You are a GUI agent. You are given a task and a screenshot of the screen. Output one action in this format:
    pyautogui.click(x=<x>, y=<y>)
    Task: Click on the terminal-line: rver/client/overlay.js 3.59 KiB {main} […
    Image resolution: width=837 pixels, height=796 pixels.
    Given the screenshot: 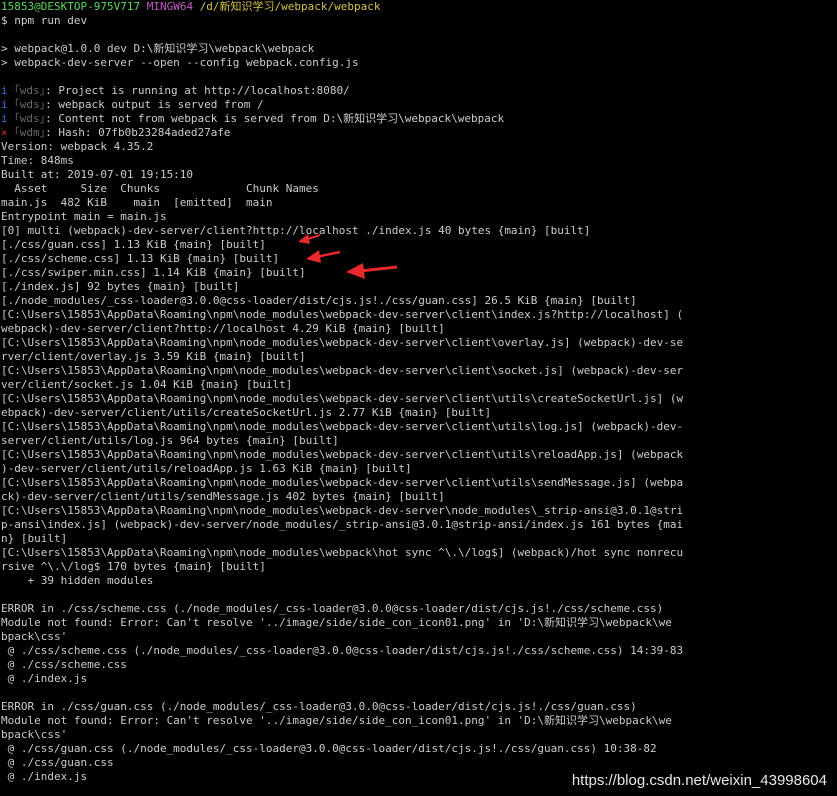 What is the action you would take?
    pyautogui.click(x=419, y=357)
    